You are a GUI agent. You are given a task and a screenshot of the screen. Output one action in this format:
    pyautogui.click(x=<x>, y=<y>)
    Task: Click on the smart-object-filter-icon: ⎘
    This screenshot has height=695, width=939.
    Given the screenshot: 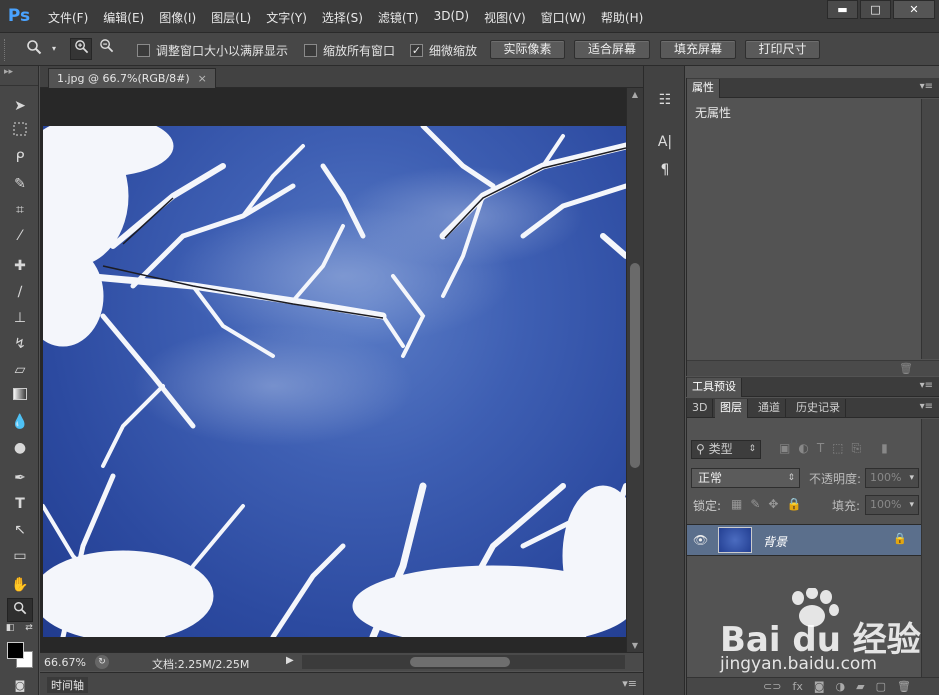 What is the action you would take?
    pyautogui.click(x=857, y=448)
    